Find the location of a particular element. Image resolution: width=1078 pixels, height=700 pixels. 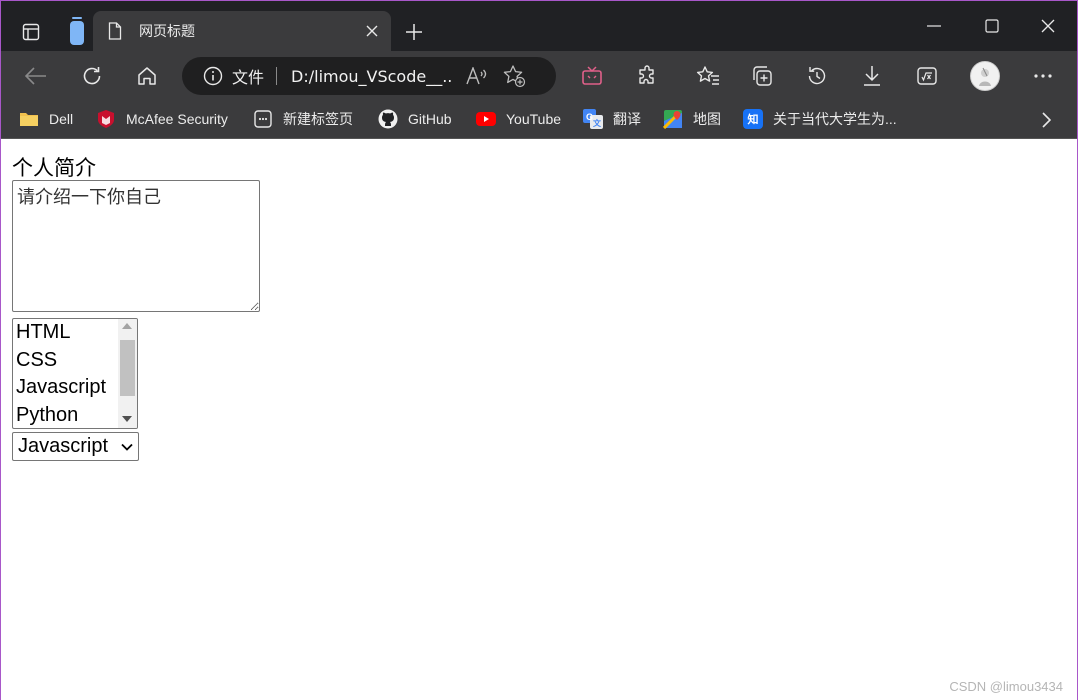

bookmark-label: McAfee Security is located at coordinates (177, 119).